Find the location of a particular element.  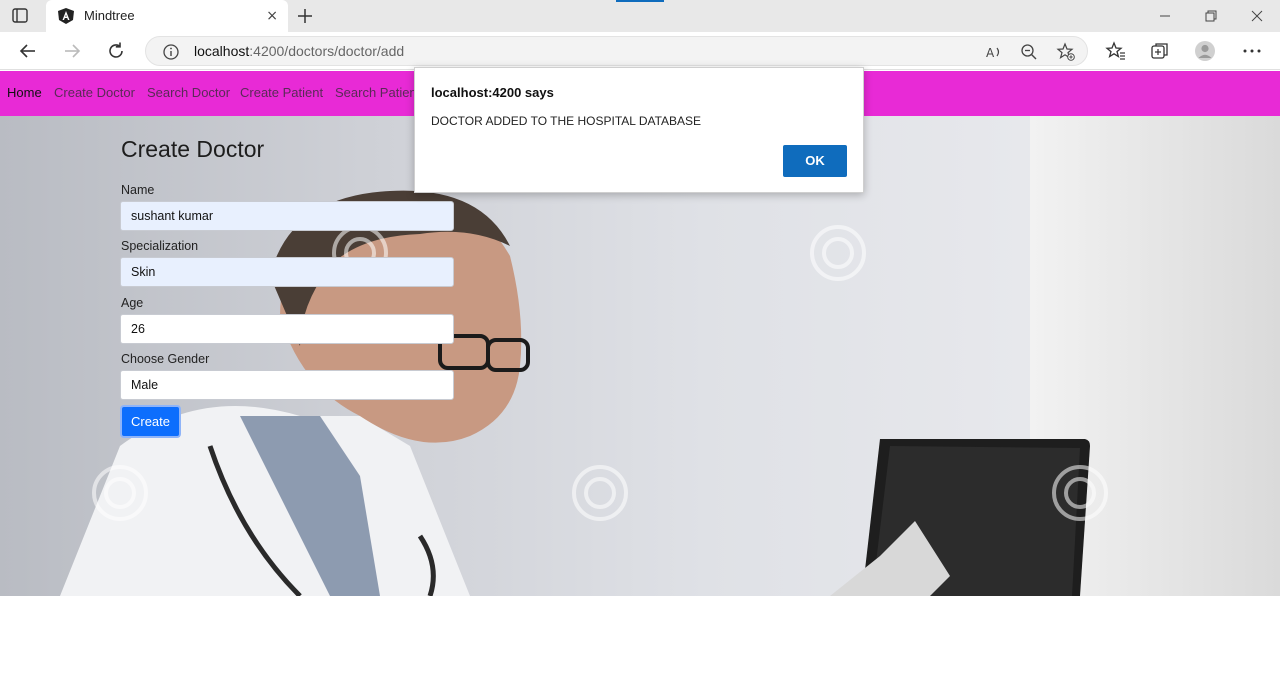

collections-icon is located at coordinates (1160, 51).